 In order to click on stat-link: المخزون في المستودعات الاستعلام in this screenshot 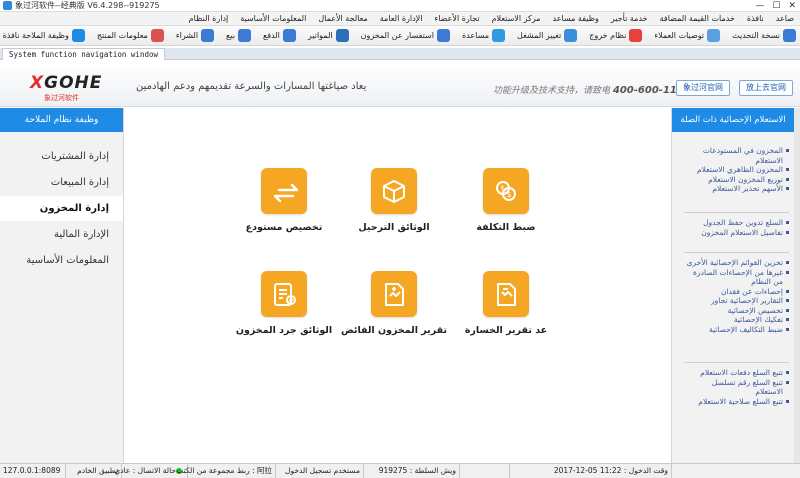, I will do `click(737, 155)`.